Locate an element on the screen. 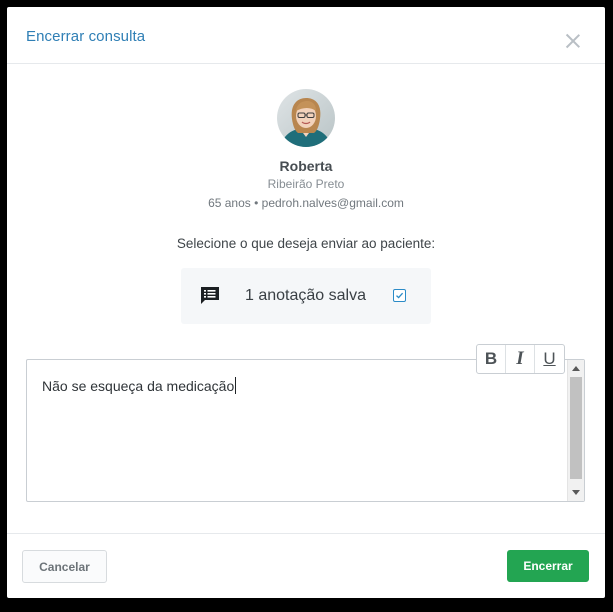  patient-photo-icon is located at coordinates (306, 118).